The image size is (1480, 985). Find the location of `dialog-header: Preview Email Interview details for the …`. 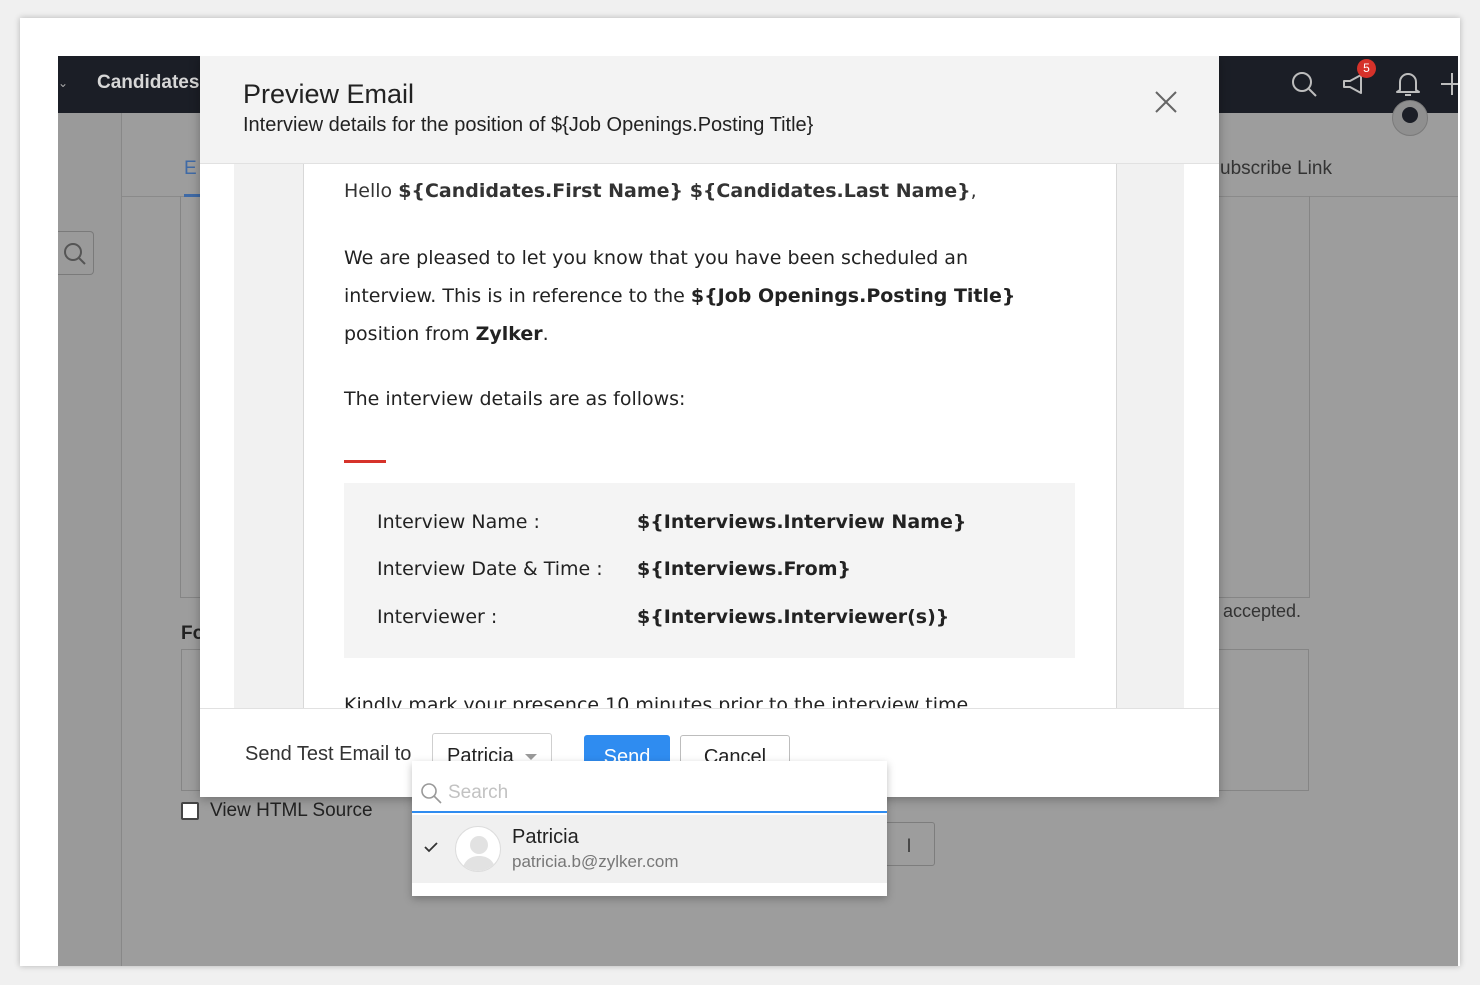

dialog-header: Preview Email Interview details for the … is located at coordinates (709, 110).